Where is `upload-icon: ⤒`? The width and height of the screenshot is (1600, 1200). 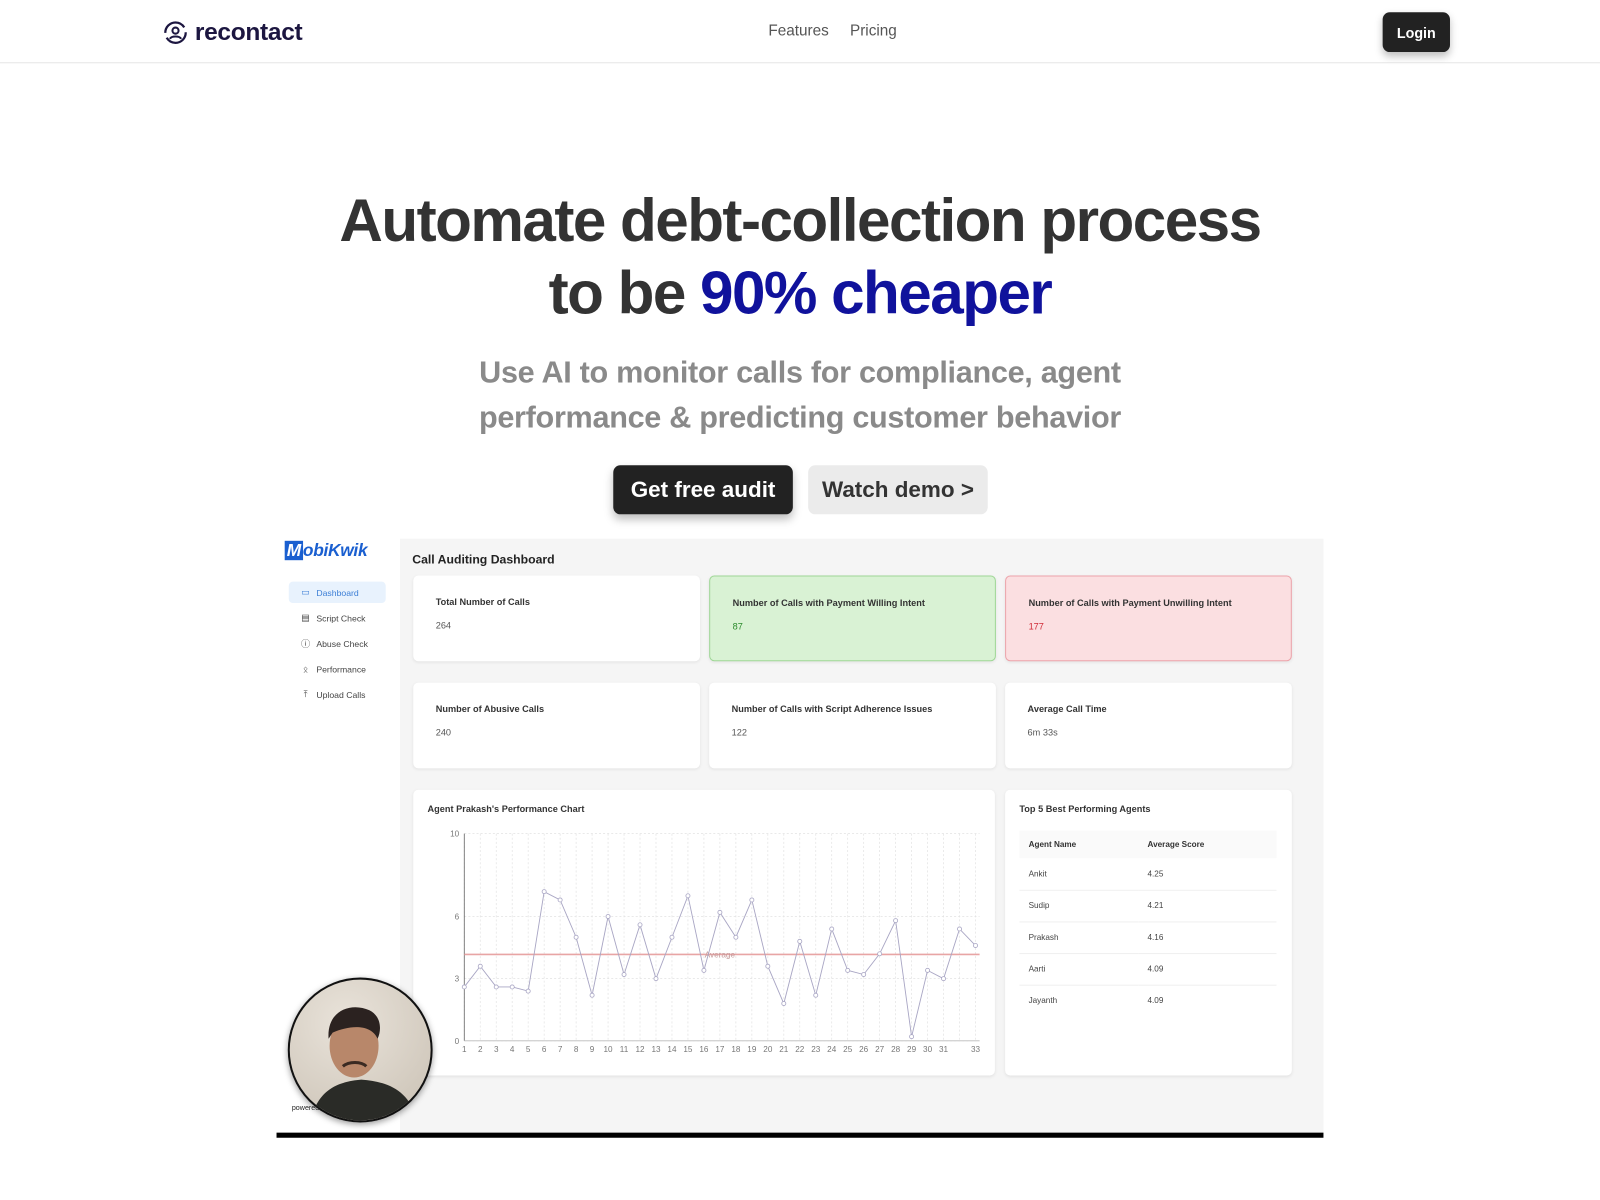
upload-icon: ⤒ is located at coordinates (305, 693).